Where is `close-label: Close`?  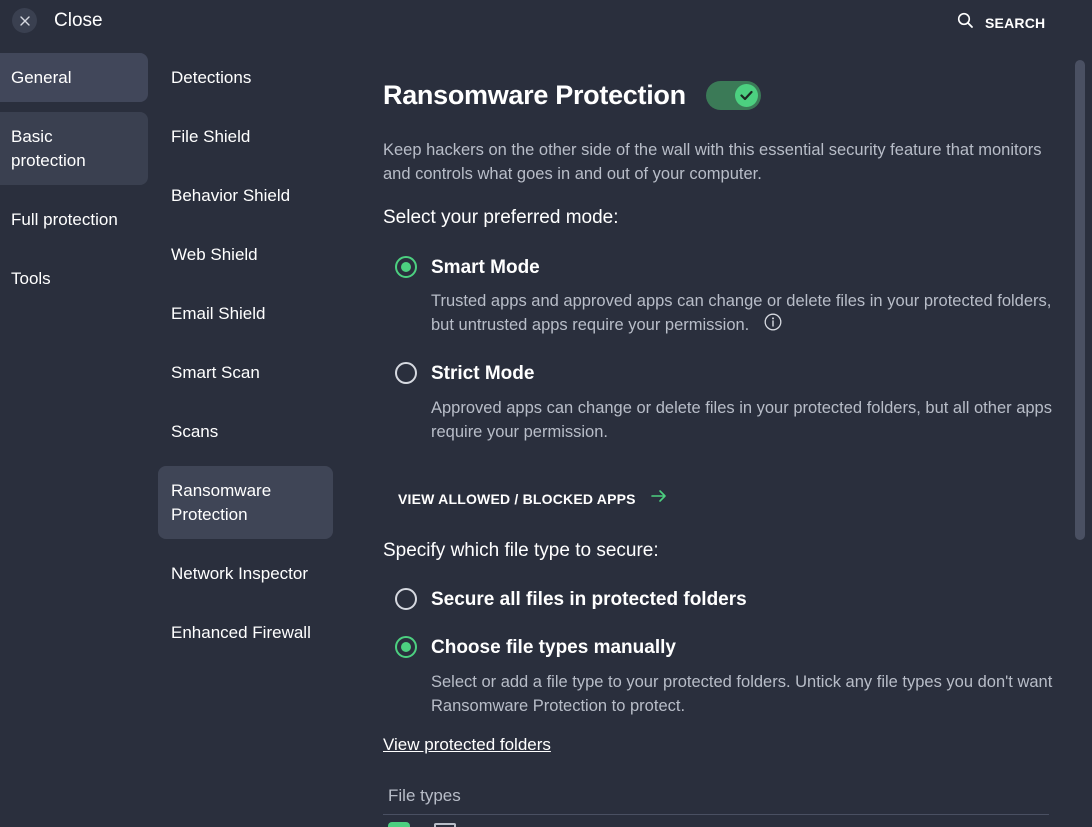 close-label: Close is located at coordinates (78, 20).